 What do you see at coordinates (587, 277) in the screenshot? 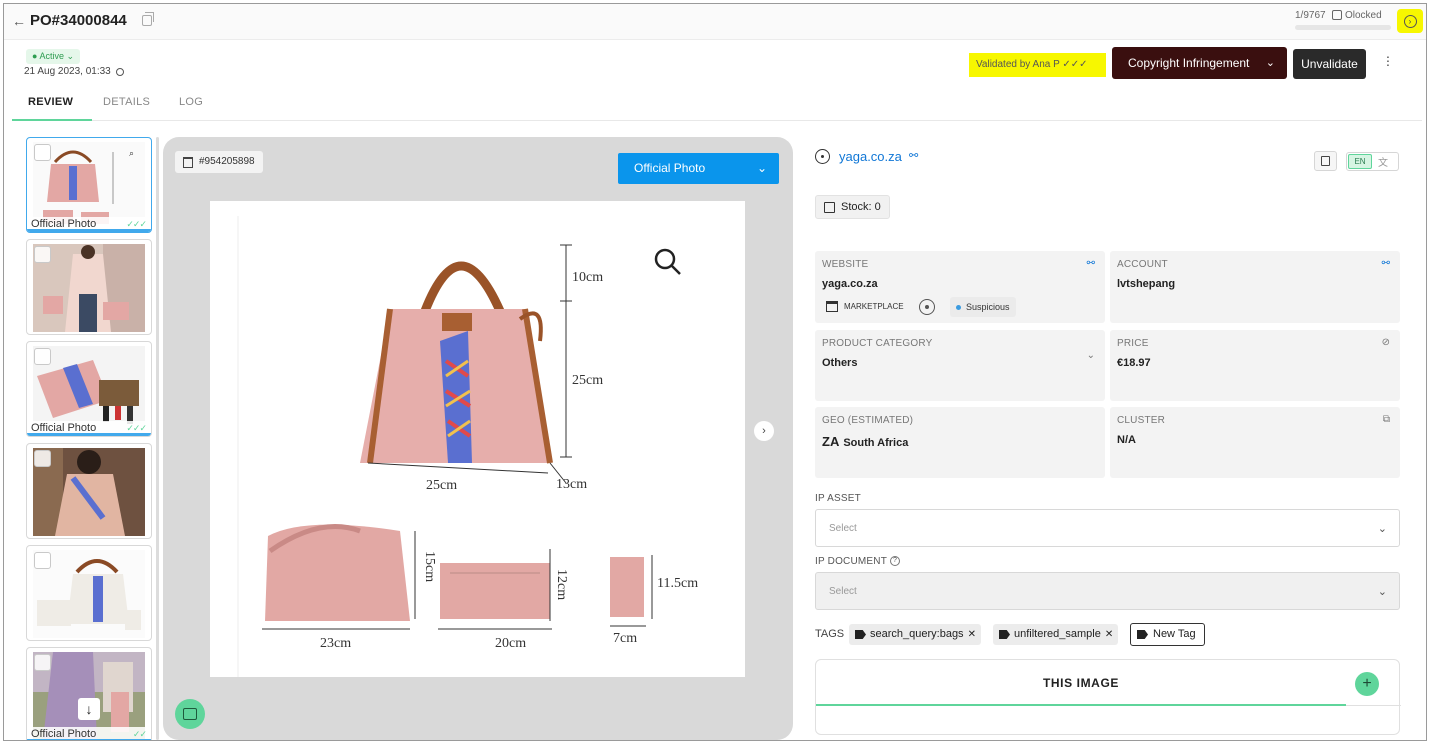
I see `dimension-label: 10cm` at bounding box center [587, 277].